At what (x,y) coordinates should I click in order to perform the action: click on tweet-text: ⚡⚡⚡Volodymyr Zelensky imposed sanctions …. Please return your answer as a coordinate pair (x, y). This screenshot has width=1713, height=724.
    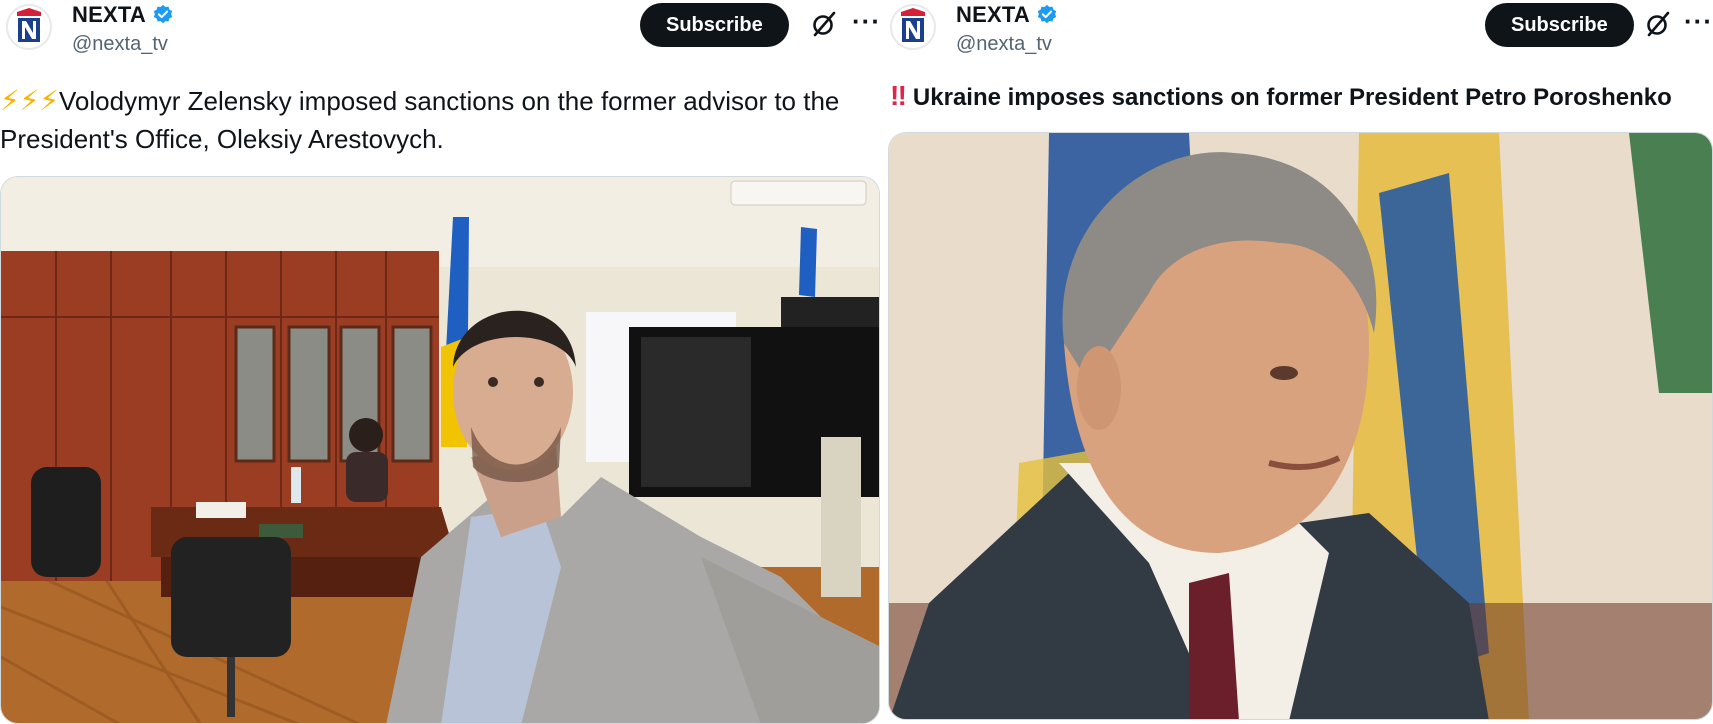
    Looking at the image, I should click on (440, 120).